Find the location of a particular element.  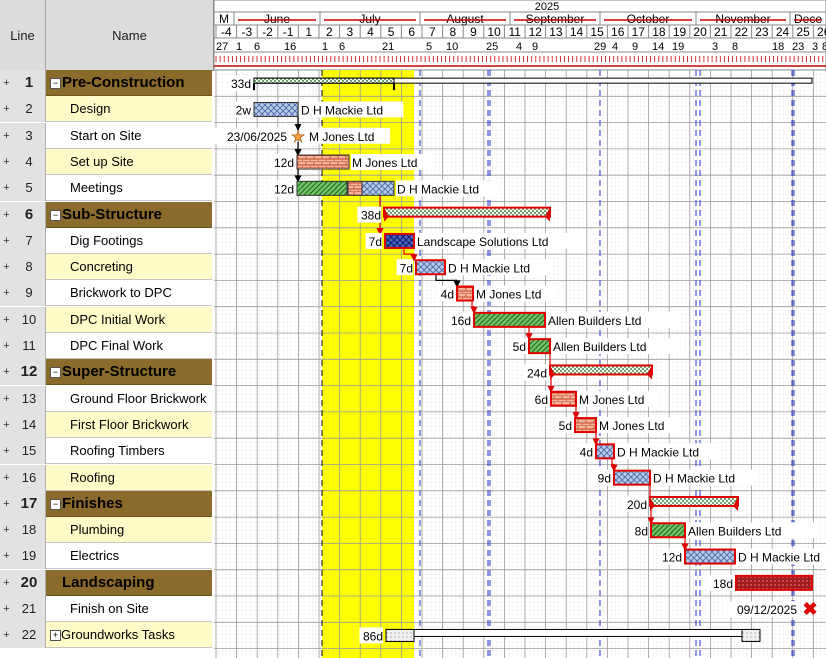

task-row: +12− Super-Structure is located at coordinates (107, 372).